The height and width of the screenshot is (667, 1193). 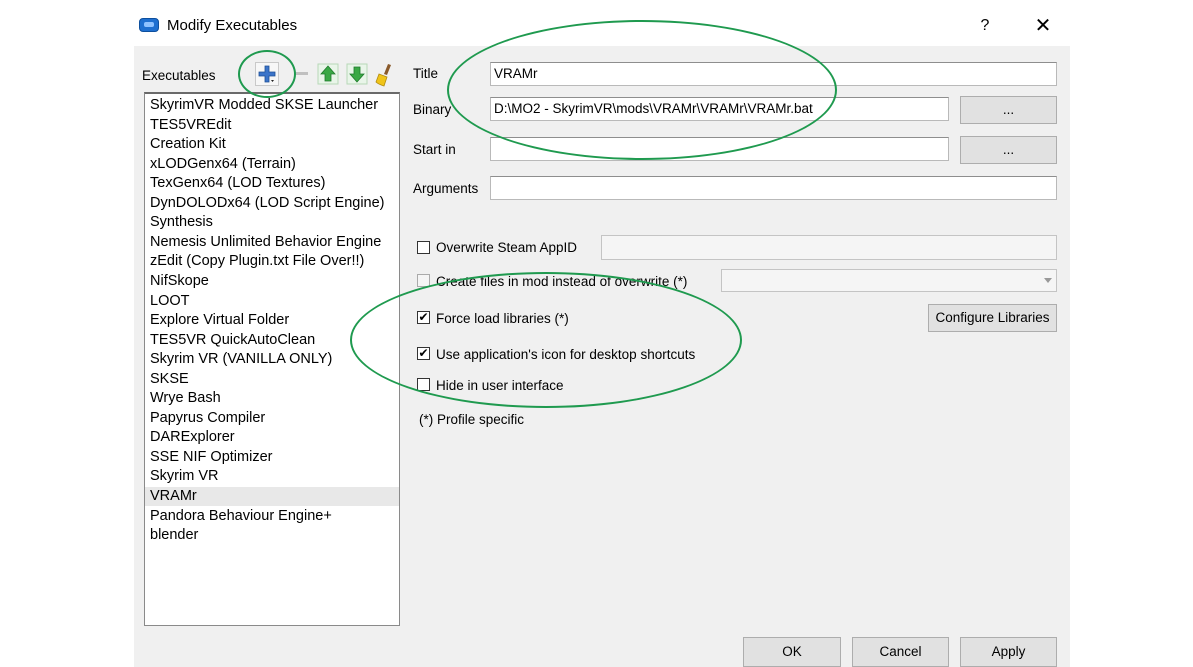 What do you see at coordinates (1048, 280) in the screenshot?
I see `chevron-down-icon` at bounding box center [1048, 280].